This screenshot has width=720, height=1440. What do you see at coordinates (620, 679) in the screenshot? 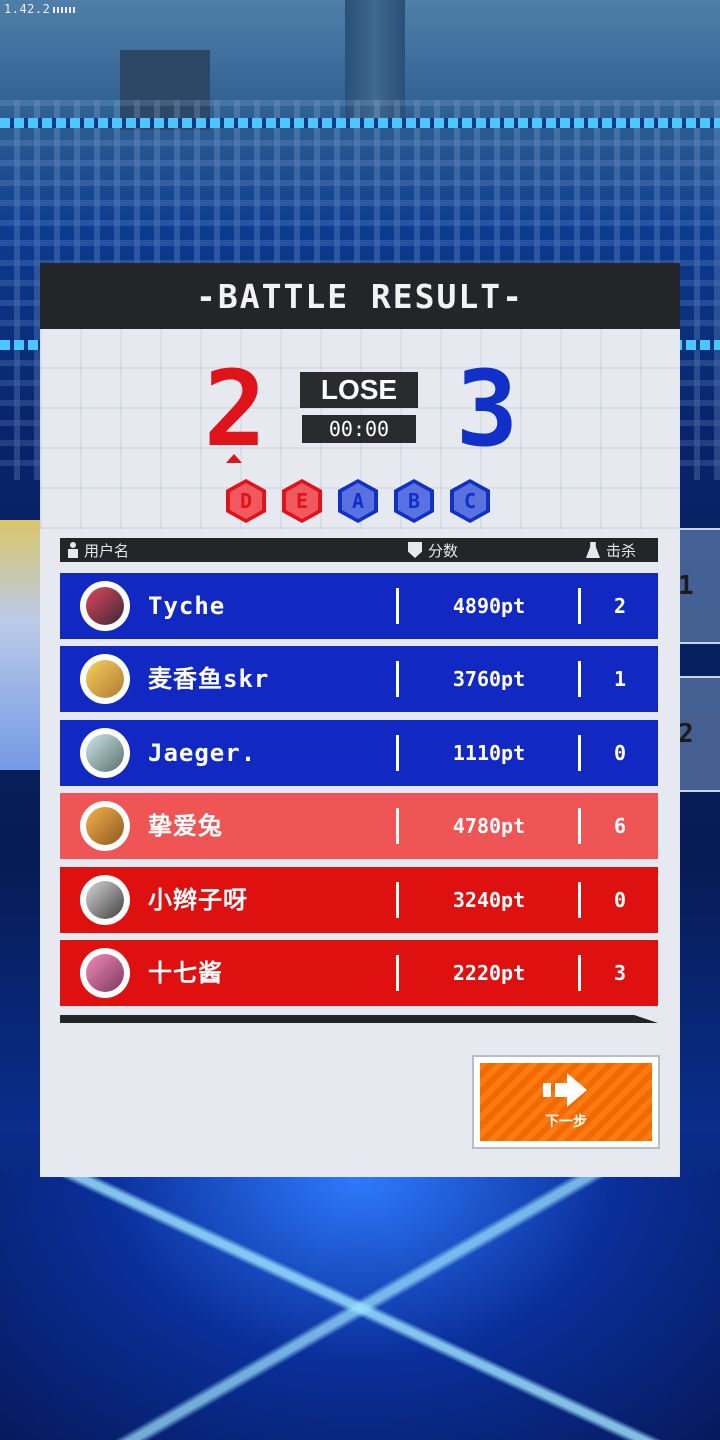
I see `player-kills: 1` at bounding box center [620, 679].